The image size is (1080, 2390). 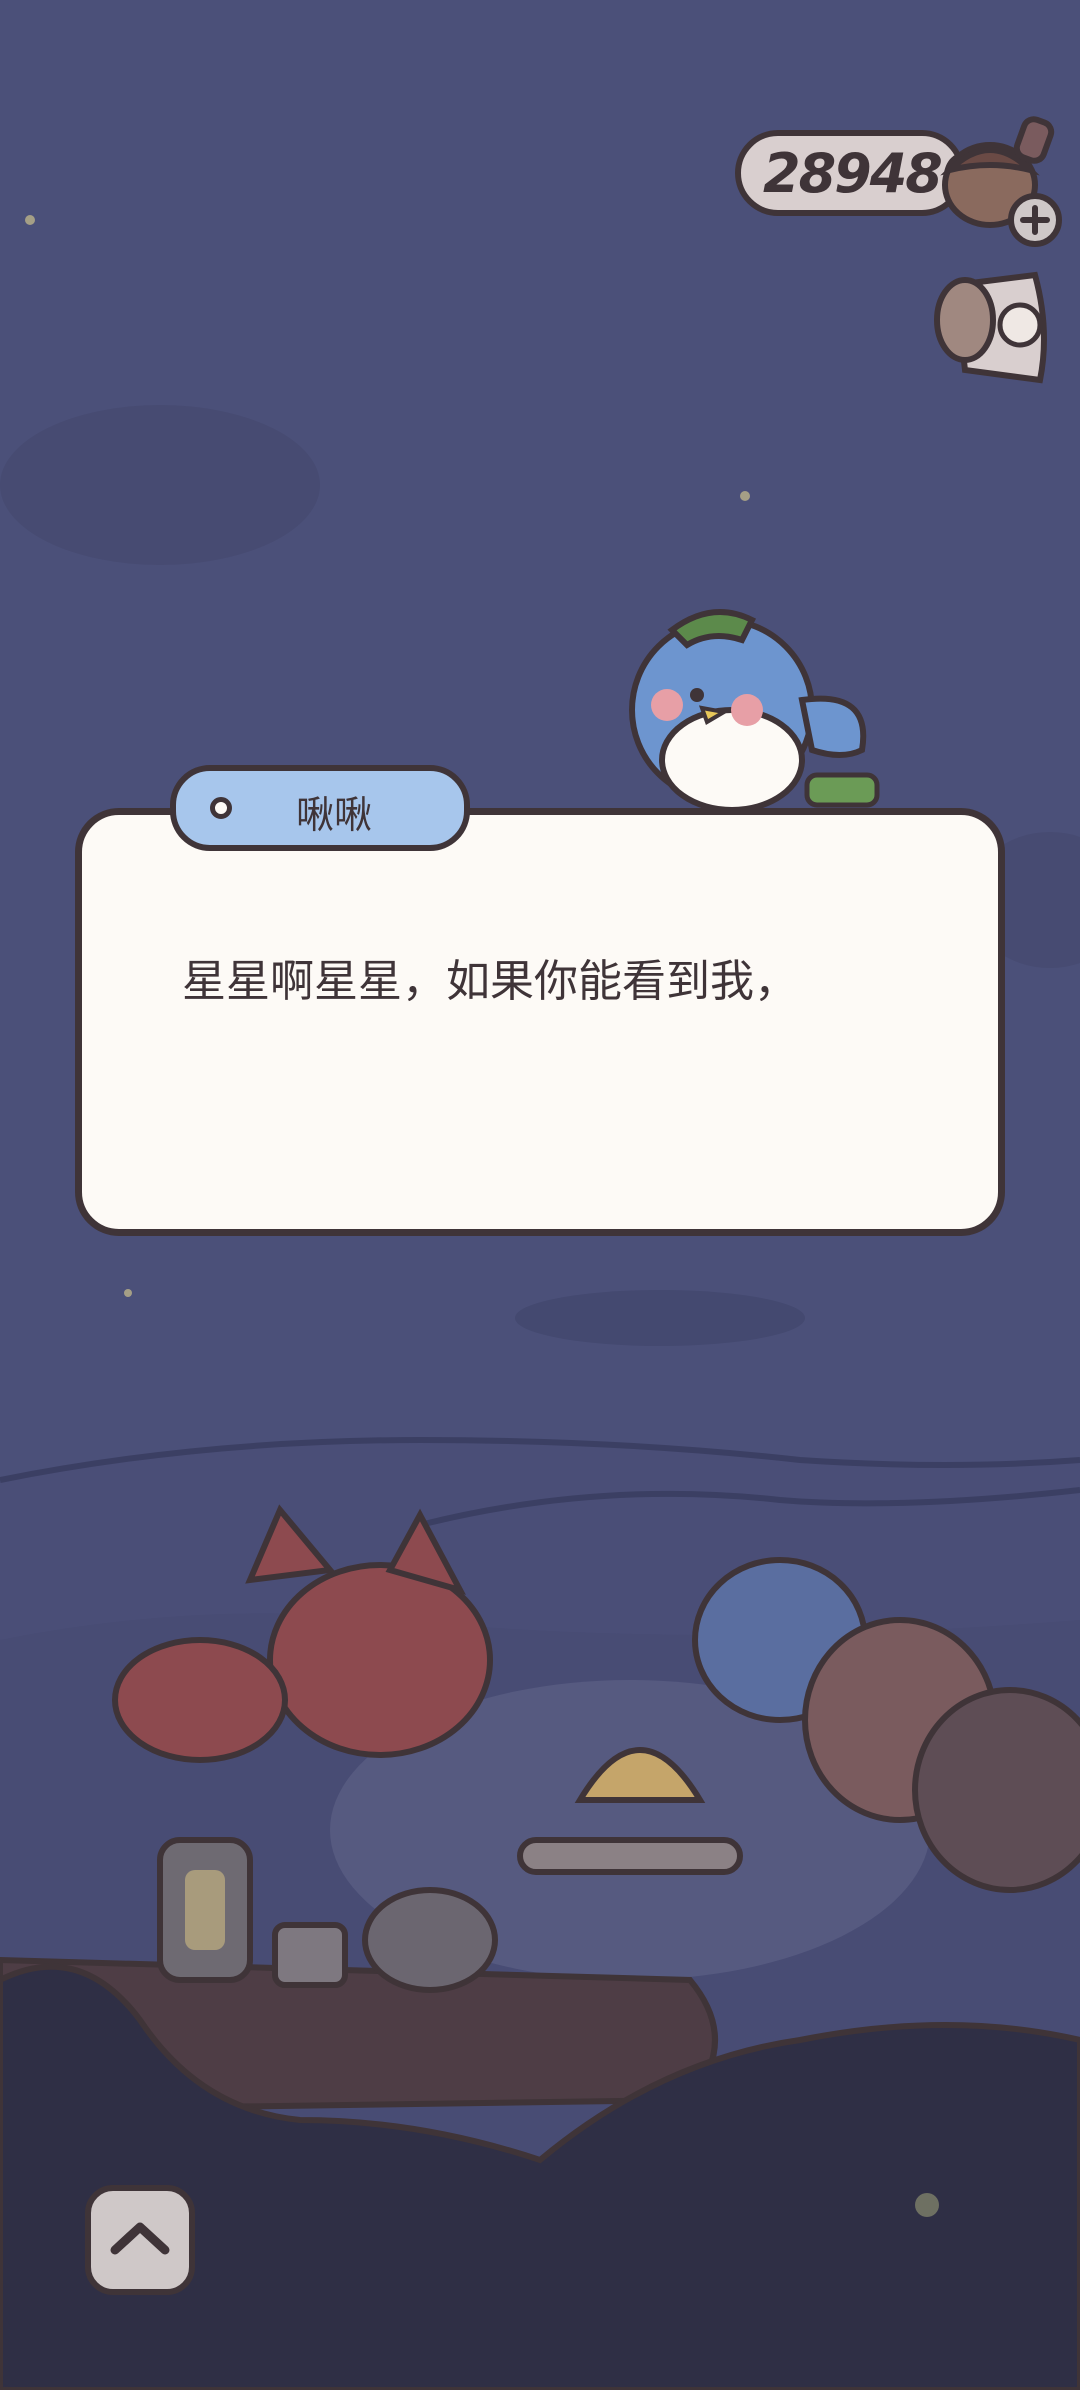 What do you see at coordinates (754, 711) in the screenshot?
I see `bird-character-icon` at bounding box center [754, 711].